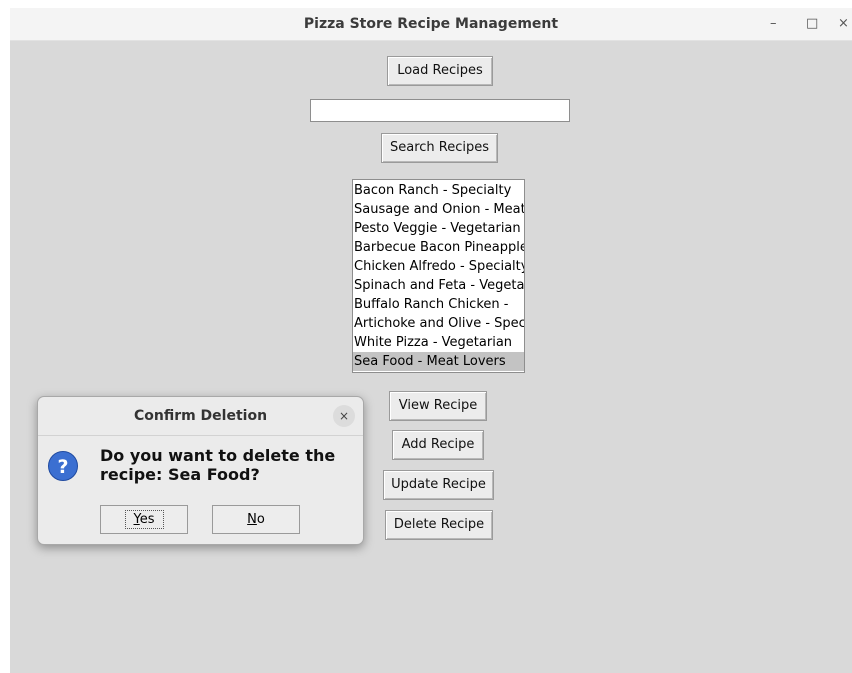 The image size is (852, 673). Describe the element at coordinates (440, 110) in the screenshot. I see `search-input` at that location.